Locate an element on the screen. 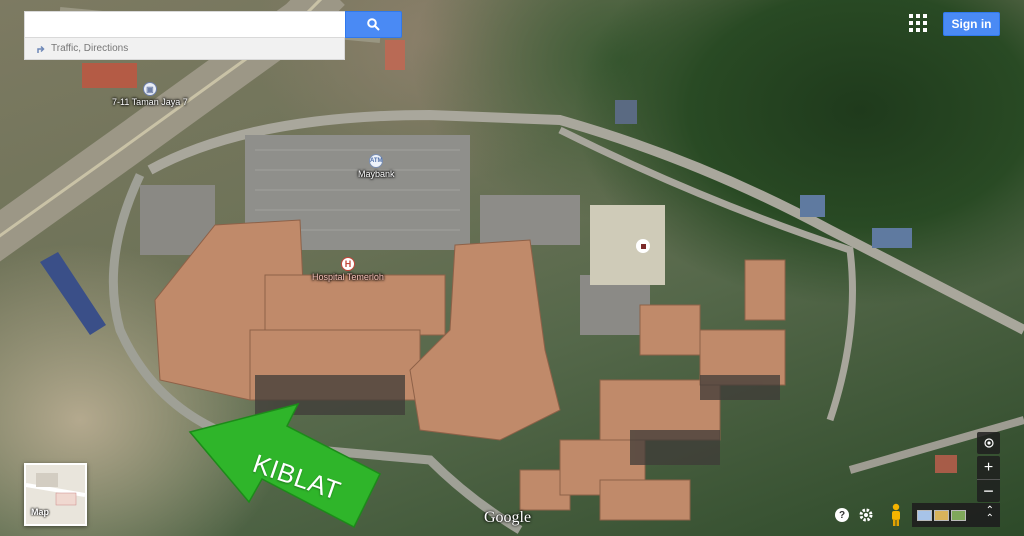 The image size is (1024, 536). place-label: Maybank is located at coordinates (376, 174).